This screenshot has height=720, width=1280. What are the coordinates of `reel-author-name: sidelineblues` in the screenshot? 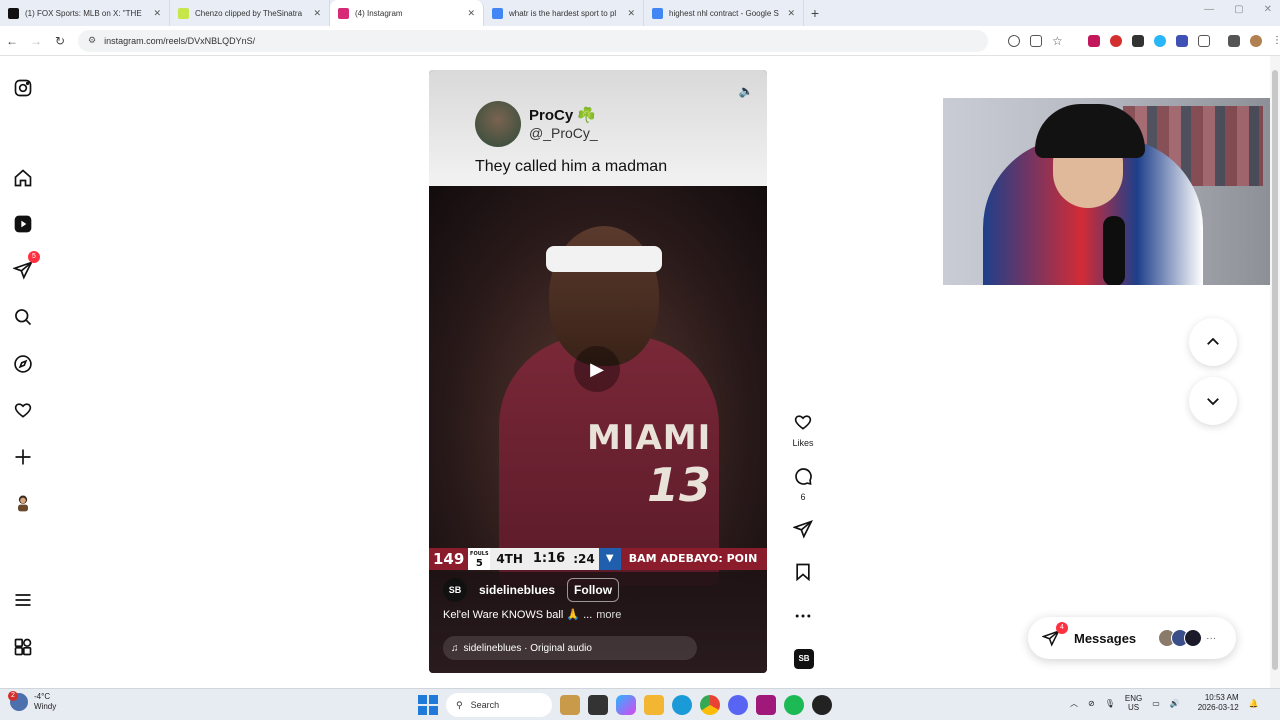 It's located at (517, 590).